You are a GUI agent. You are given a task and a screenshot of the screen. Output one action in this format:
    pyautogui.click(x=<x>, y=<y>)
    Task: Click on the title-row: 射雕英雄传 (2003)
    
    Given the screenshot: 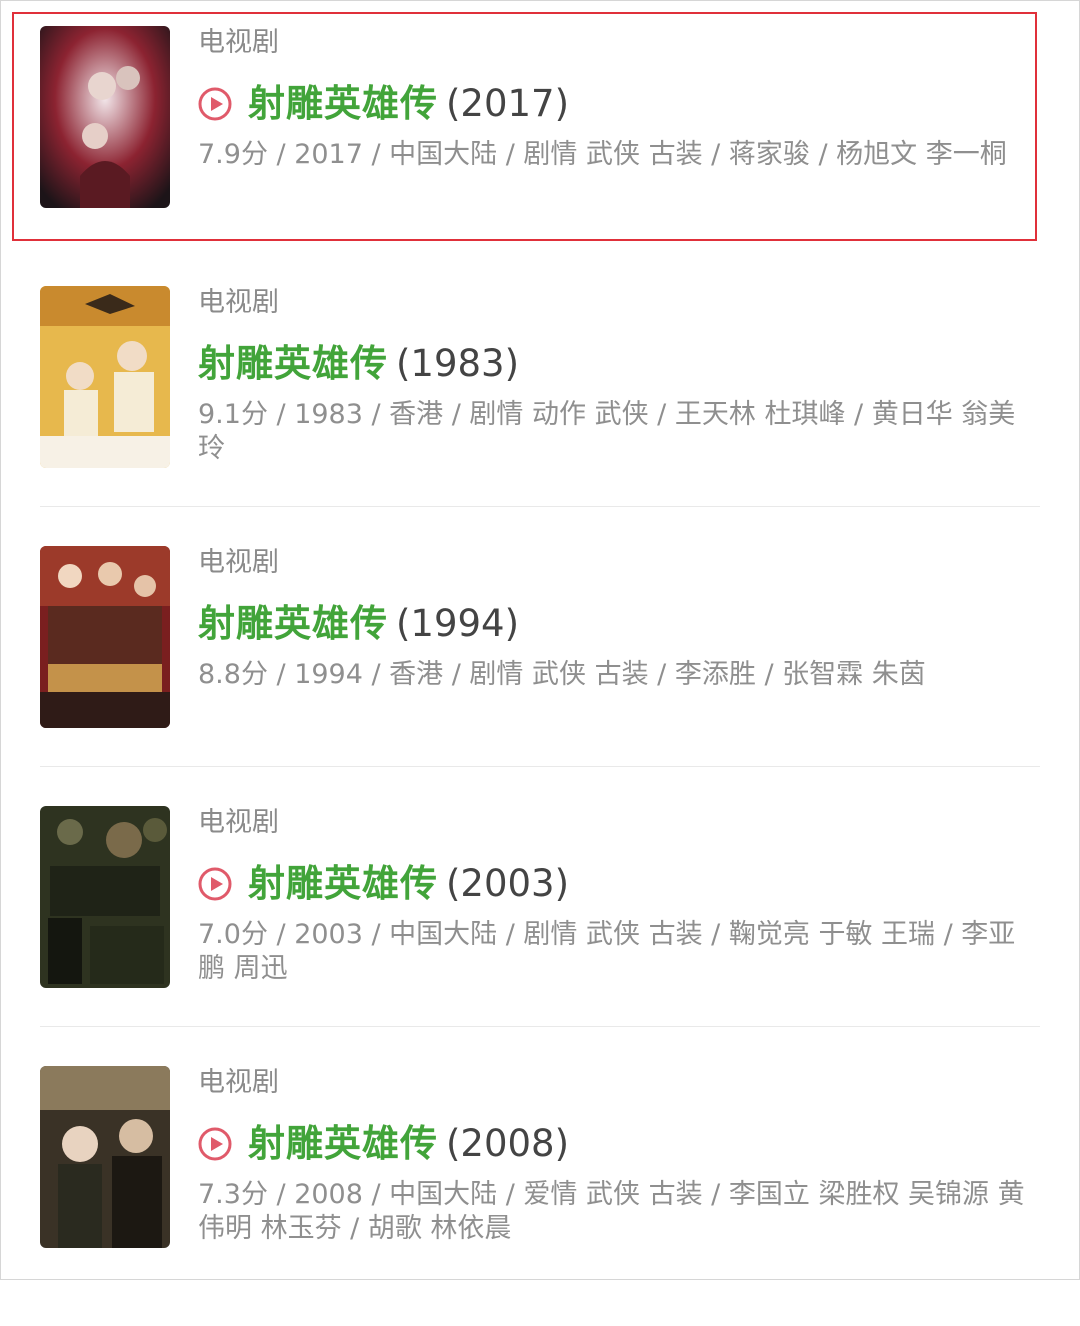 What is the action you would take?
    pyautogui.click(x=615, y=884)
    